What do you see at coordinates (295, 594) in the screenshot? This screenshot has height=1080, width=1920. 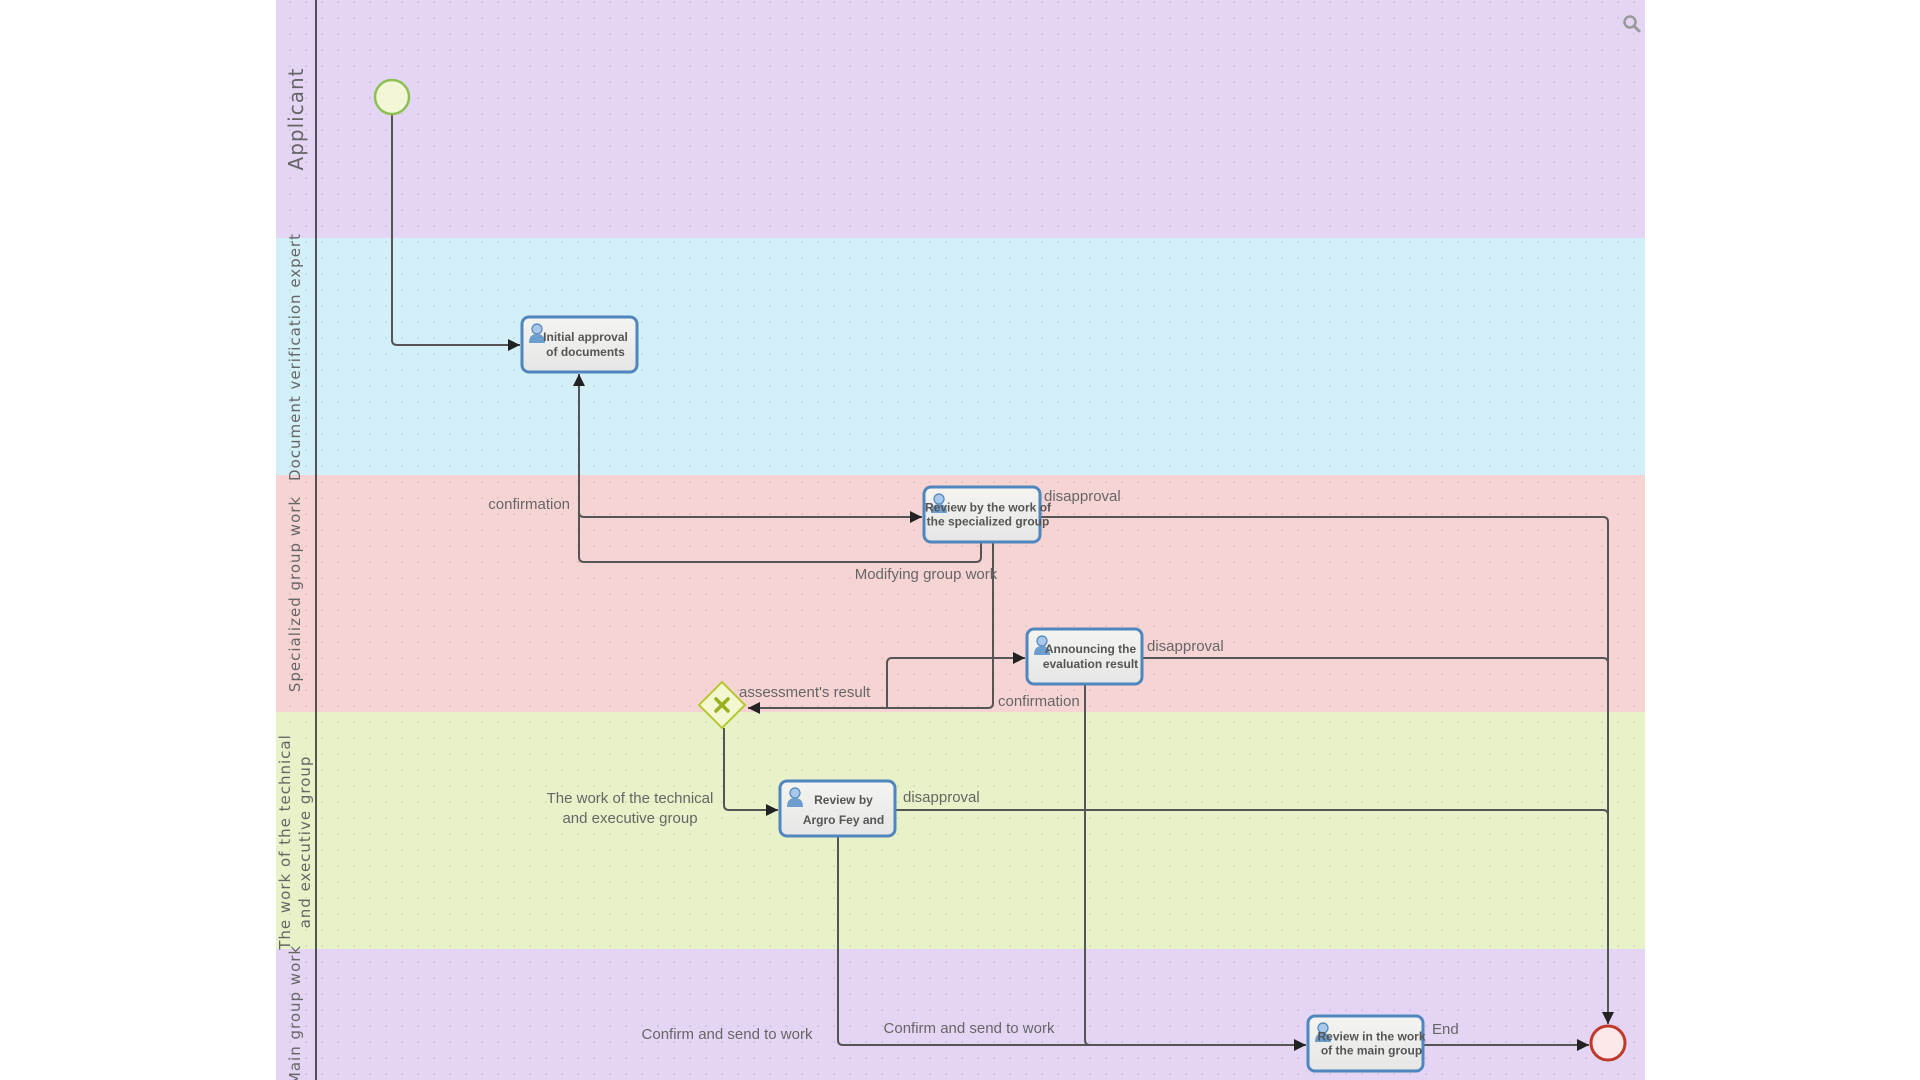 I see `lane-label-specialized: Specialized group work` at bounding box center [295, 594].